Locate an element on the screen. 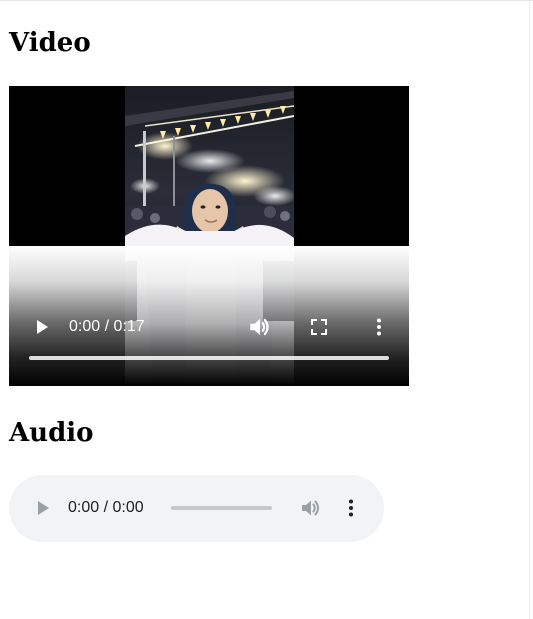 Image resolution: width=533 pixels, height=619 pixels. page-top-border is located at coordinates (266, 0).